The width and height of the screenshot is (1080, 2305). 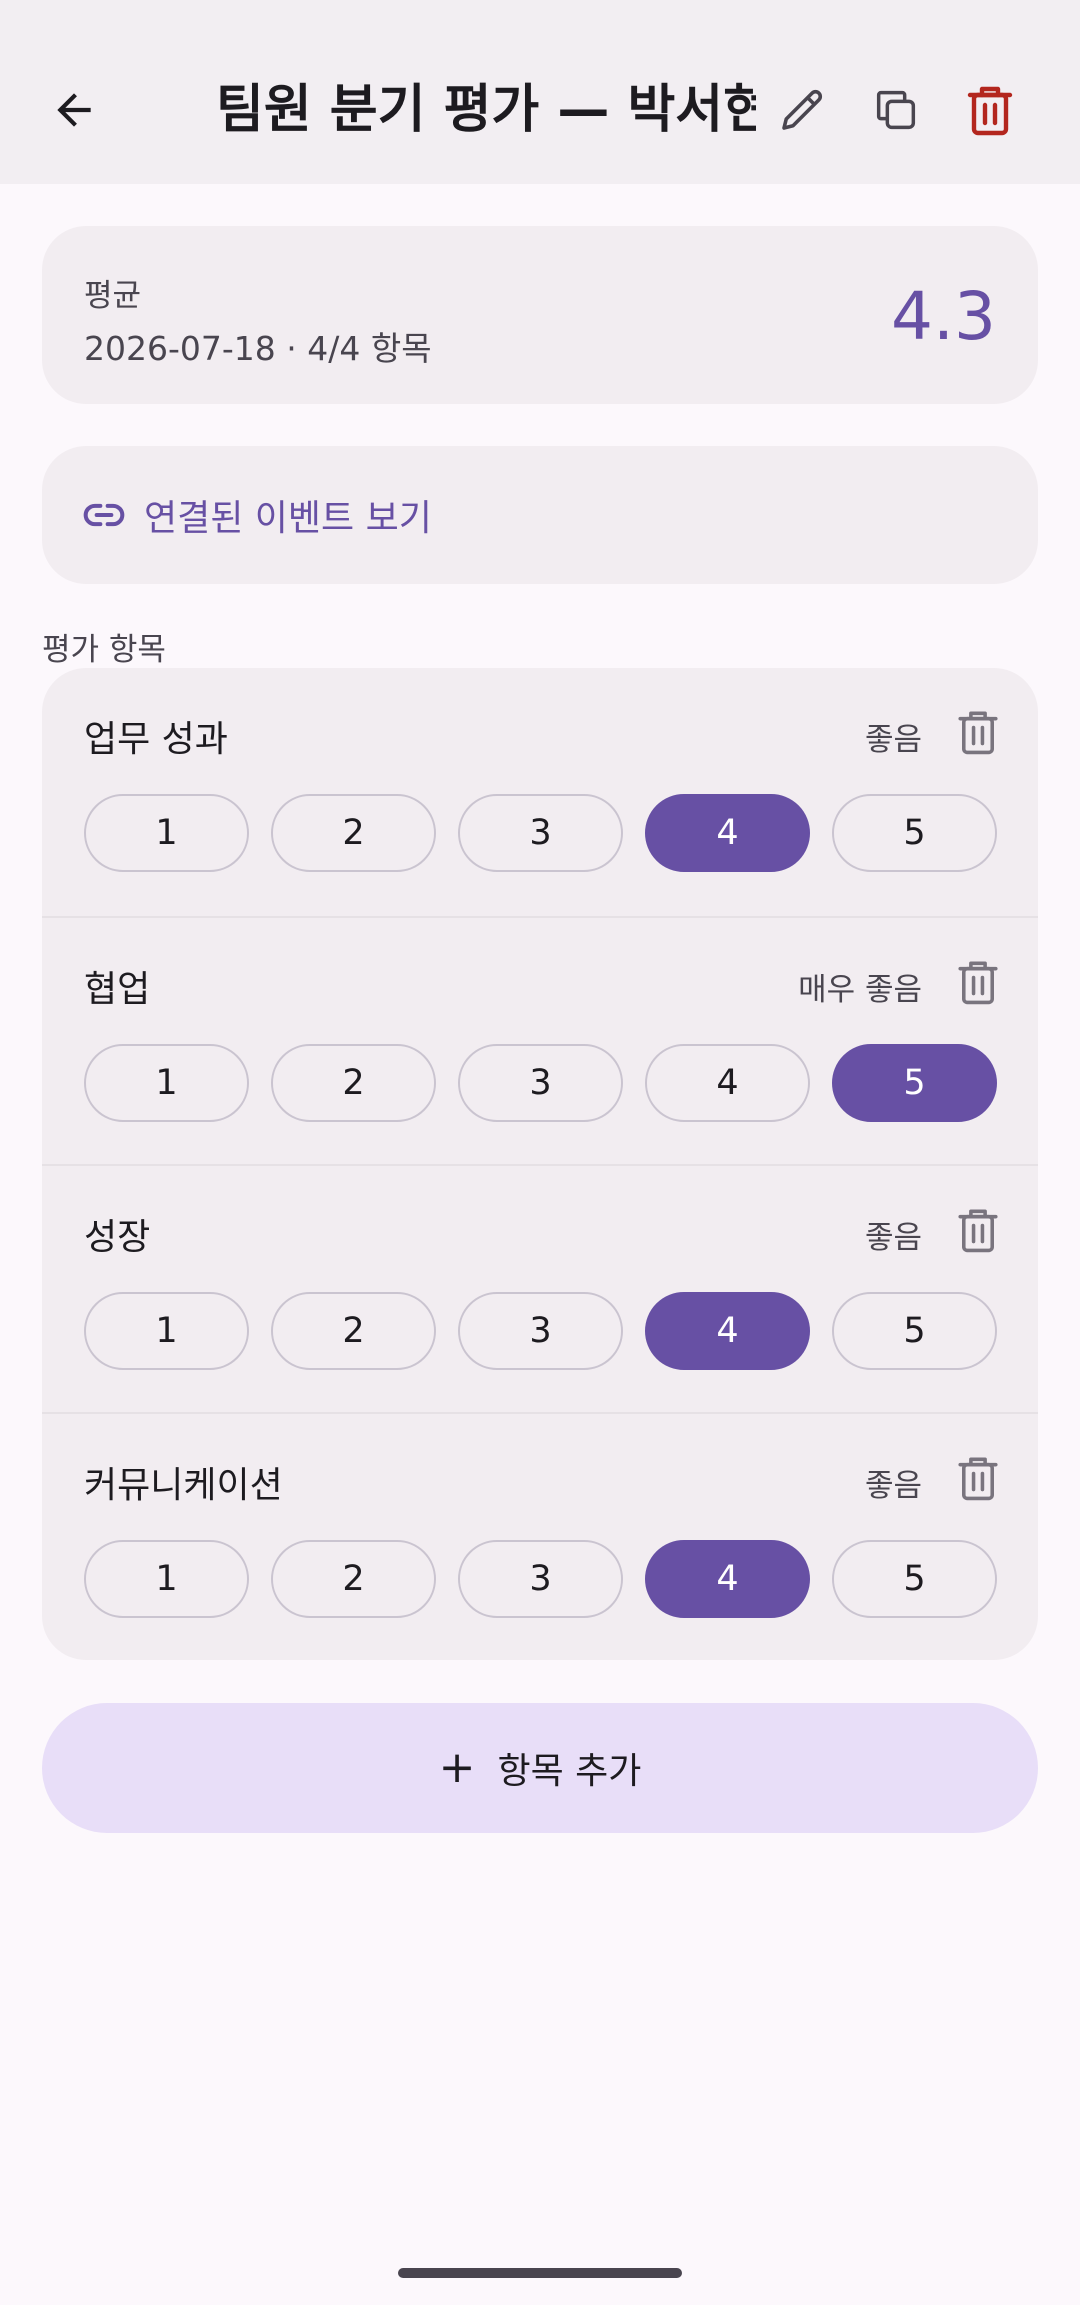 What do you see at coordinates (183, 1485) in the screenshot?
I see `item-name: 커뮤니케이션` at bounding box center [183, 1485].